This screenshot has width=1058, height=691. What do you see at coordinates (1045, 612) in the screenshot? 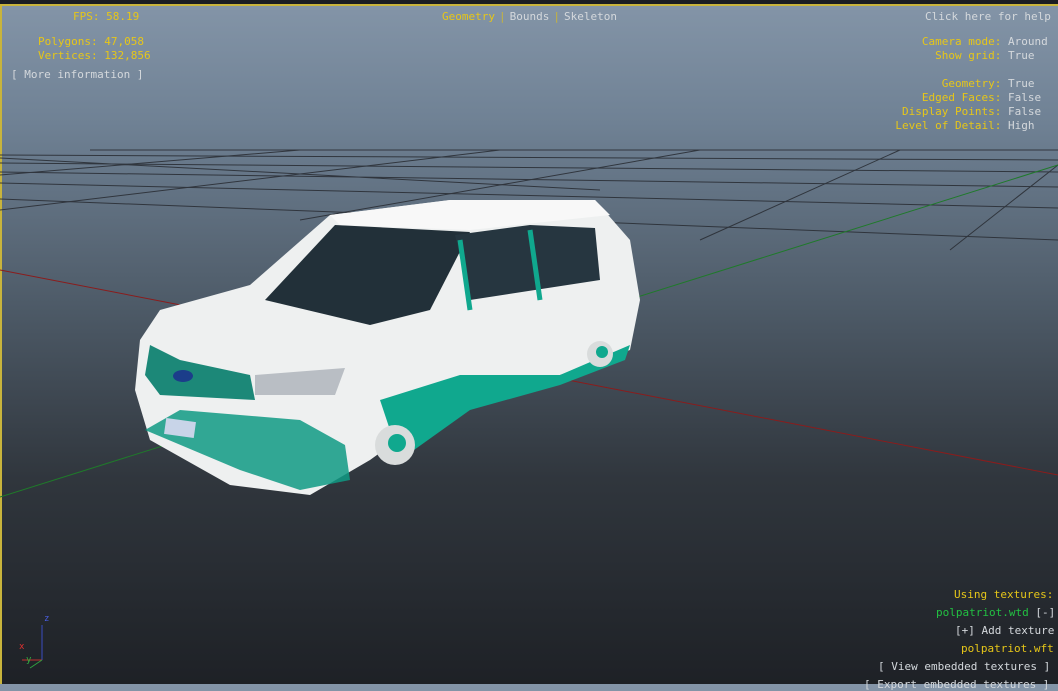
I see `remove-texture-button: [-]` at bounding box center [1045, 612].